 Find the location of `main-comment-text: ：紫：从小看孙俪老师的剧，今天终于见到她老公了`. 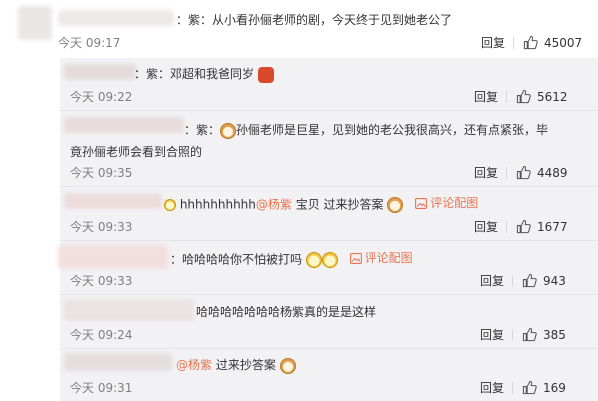

main-comment-text: ：紫：从小看孙俪老师的剧，今天终于见到她老公了 is located at coordinates (314, 20).